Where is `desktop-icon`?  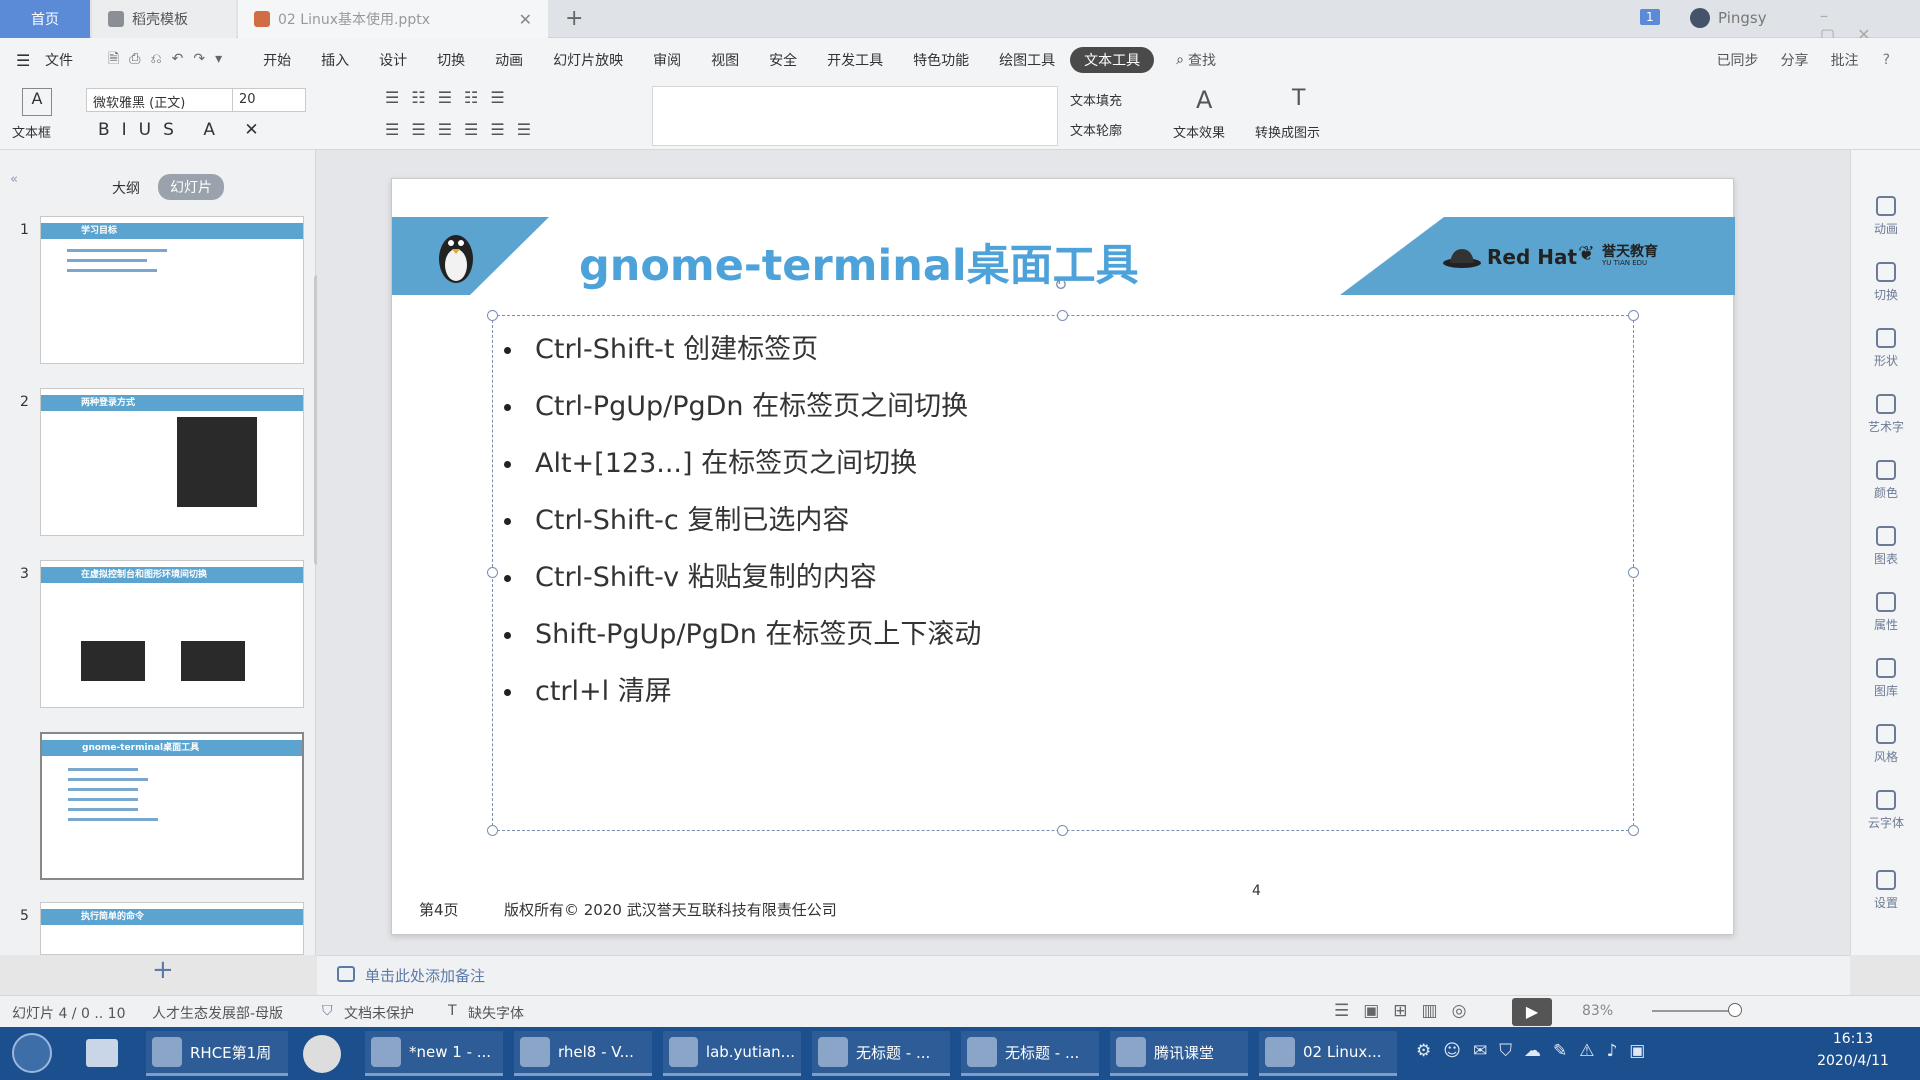
desktop-icon is located at coordinates (102, 1053).